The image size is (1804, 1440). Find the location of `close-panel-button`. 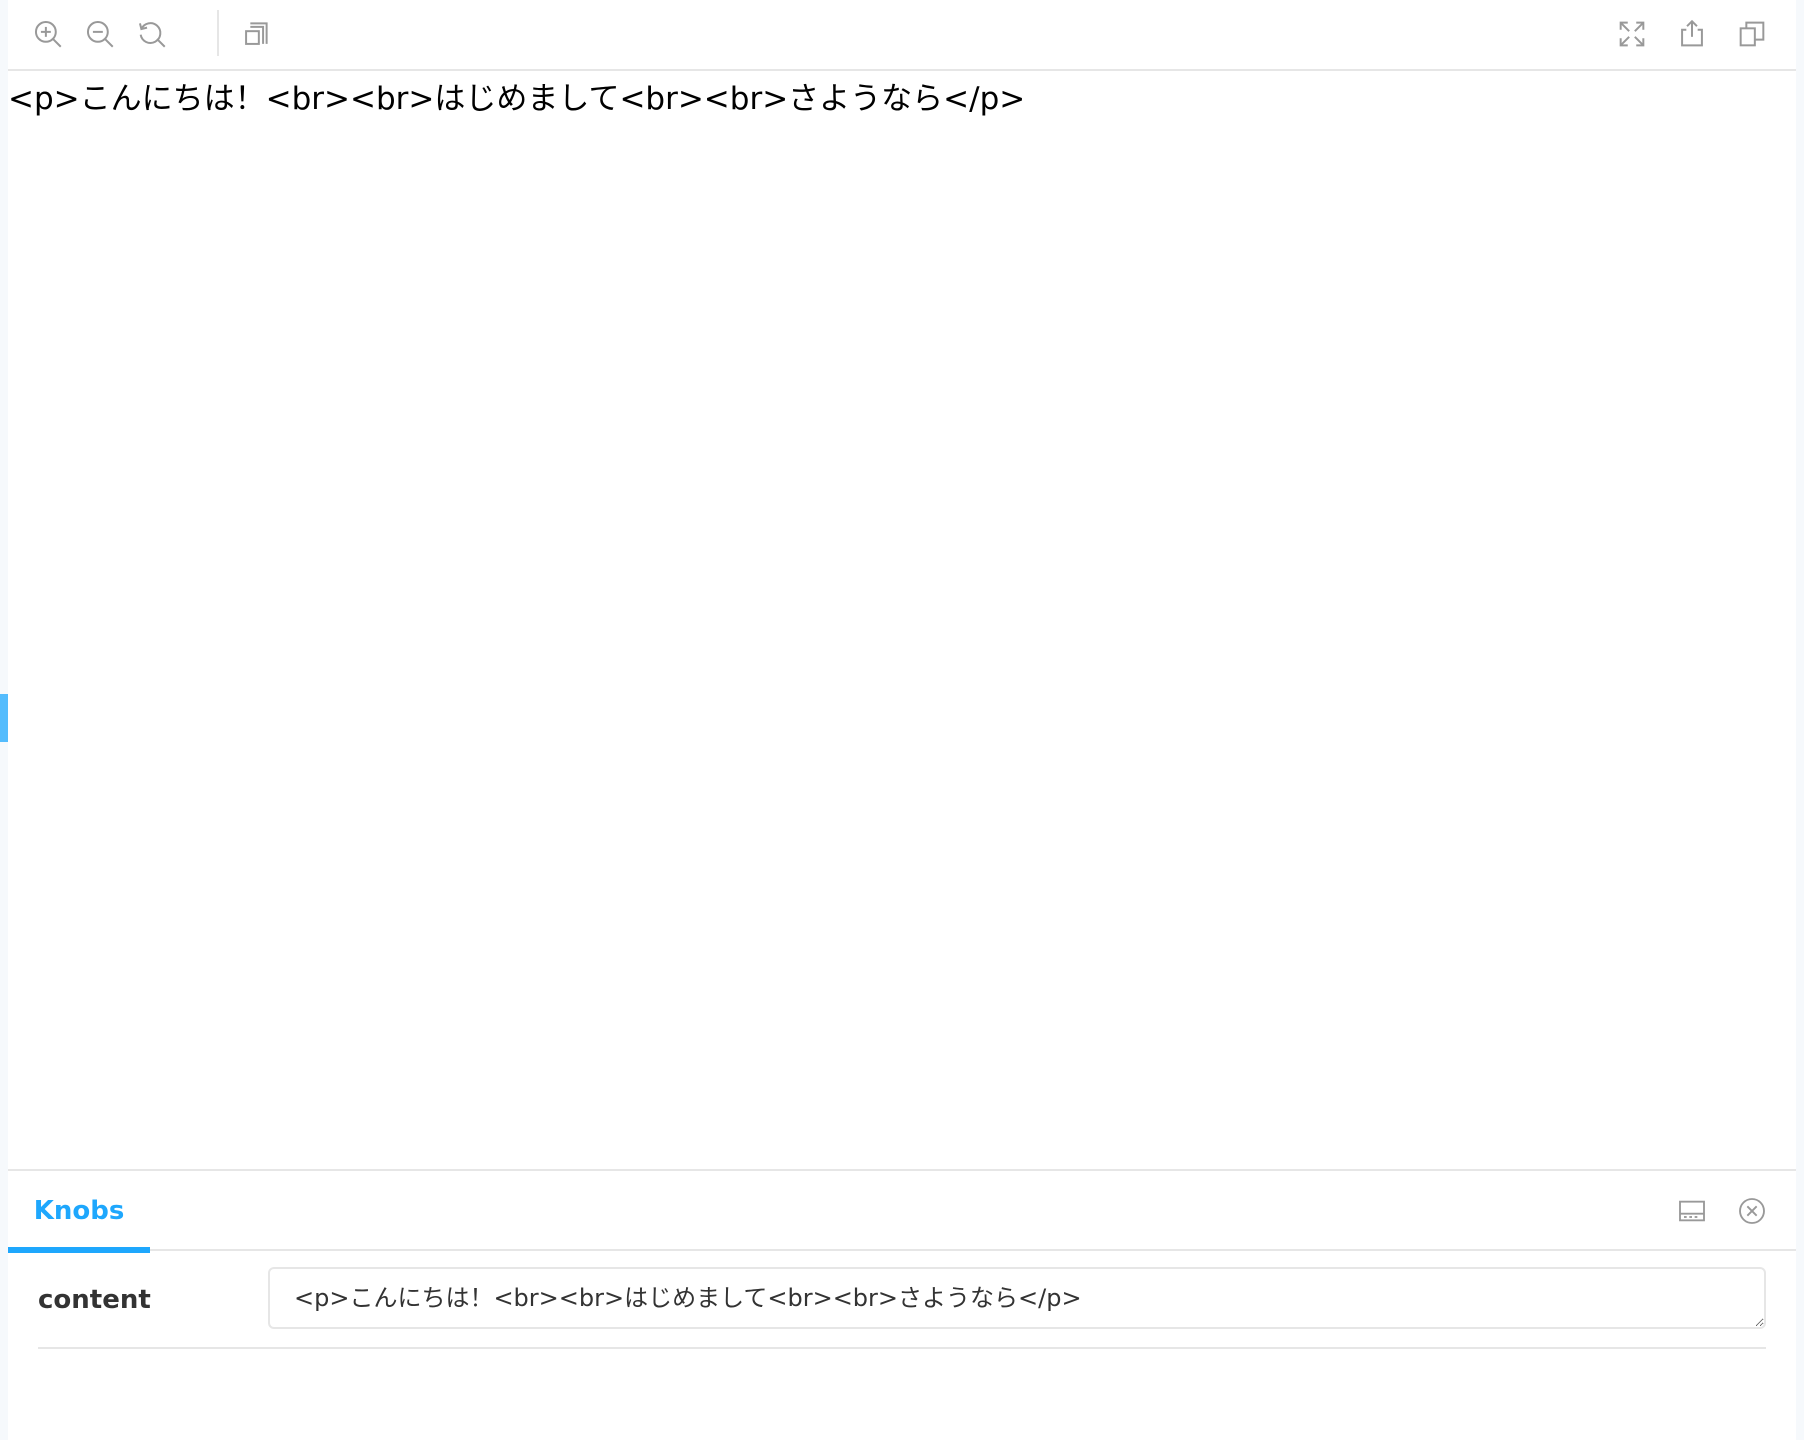

close-panel-button is located at coordinates (1752, 1211).